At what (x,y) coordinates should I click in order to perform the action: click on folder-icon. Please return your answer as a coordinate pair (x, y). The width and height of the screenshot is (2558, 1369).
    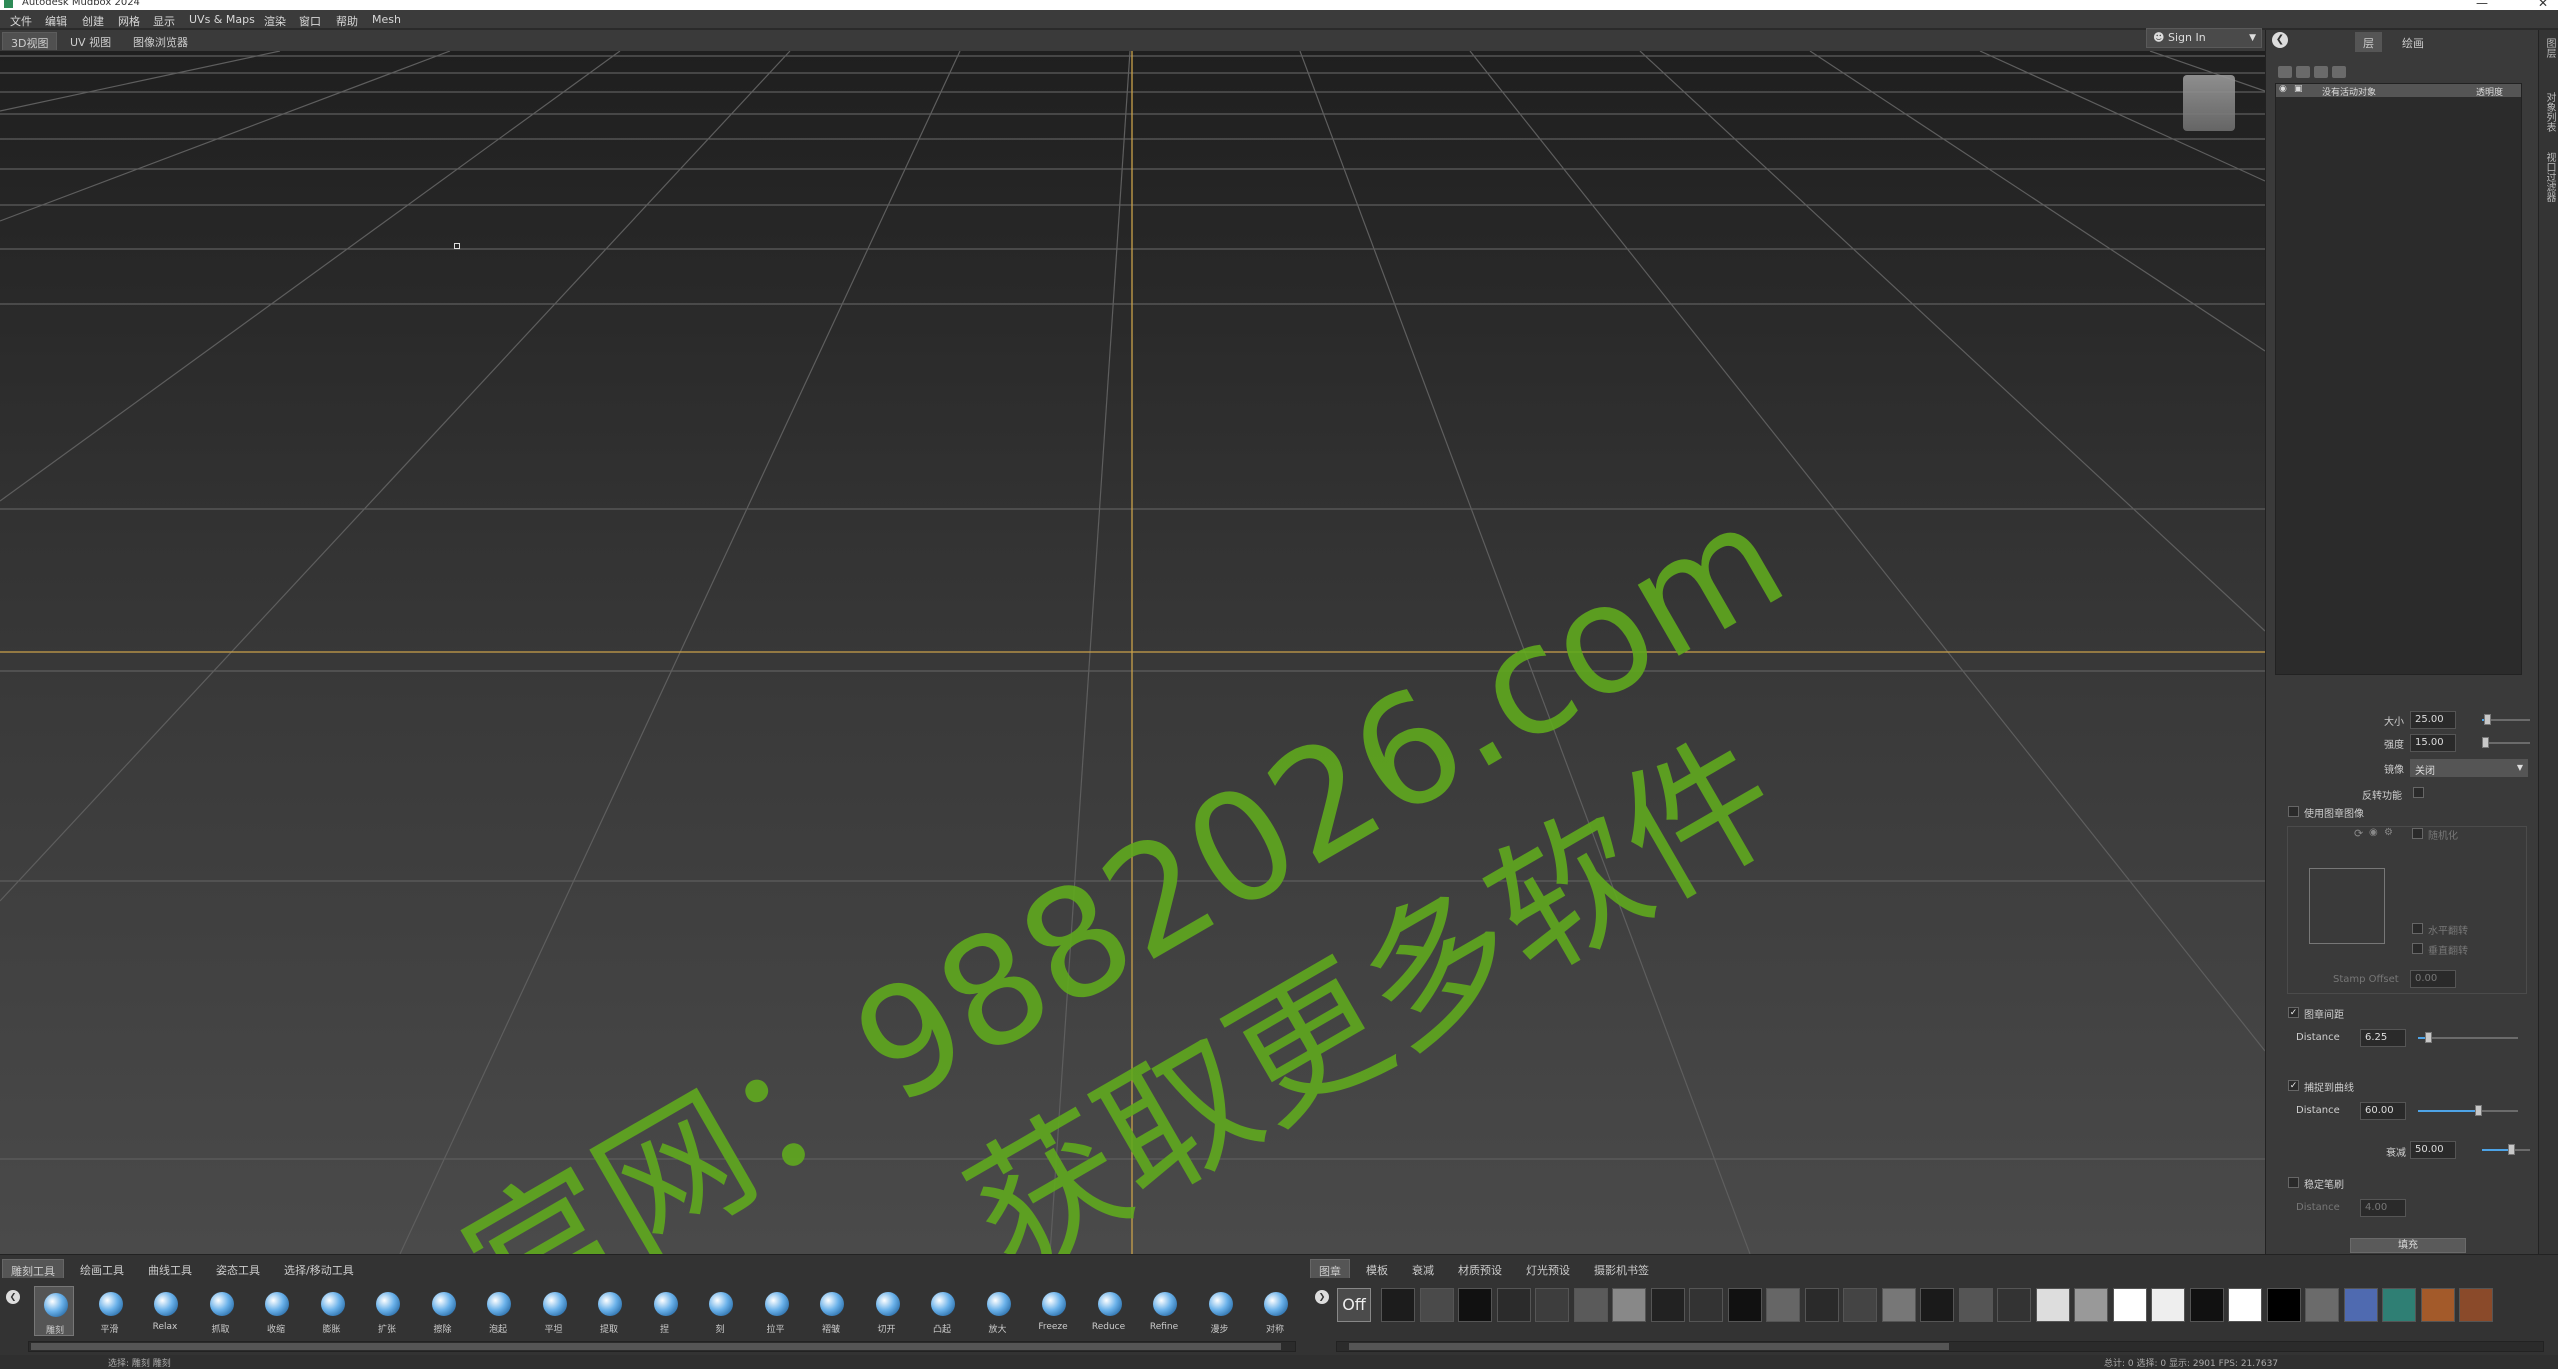
    Looking at the image, I should click on (2303, 72).